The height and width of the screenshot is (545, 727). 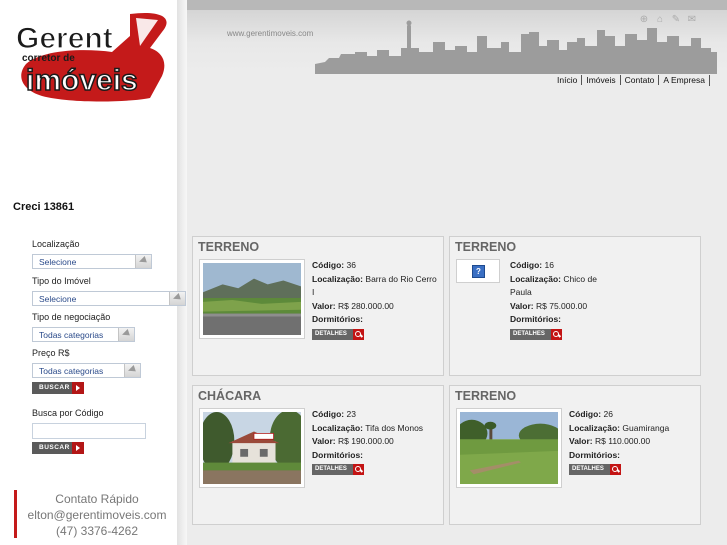 I want to click on mail-icon: ✉, so click(x=692, y=20).